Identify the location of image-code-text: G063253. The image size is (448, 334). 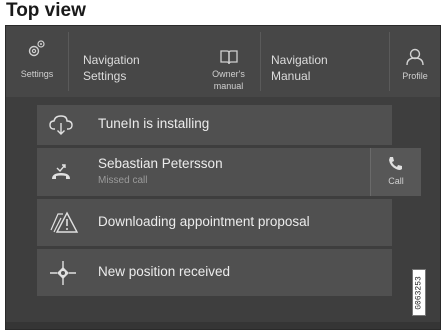
(419, 292).